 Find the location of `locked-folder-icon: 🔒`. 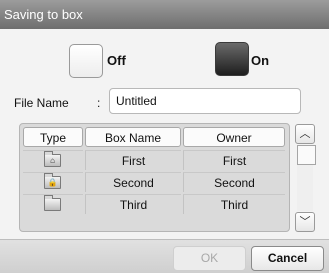

locked-folder-icon: 🔒 is located at coordinates (52, 181).